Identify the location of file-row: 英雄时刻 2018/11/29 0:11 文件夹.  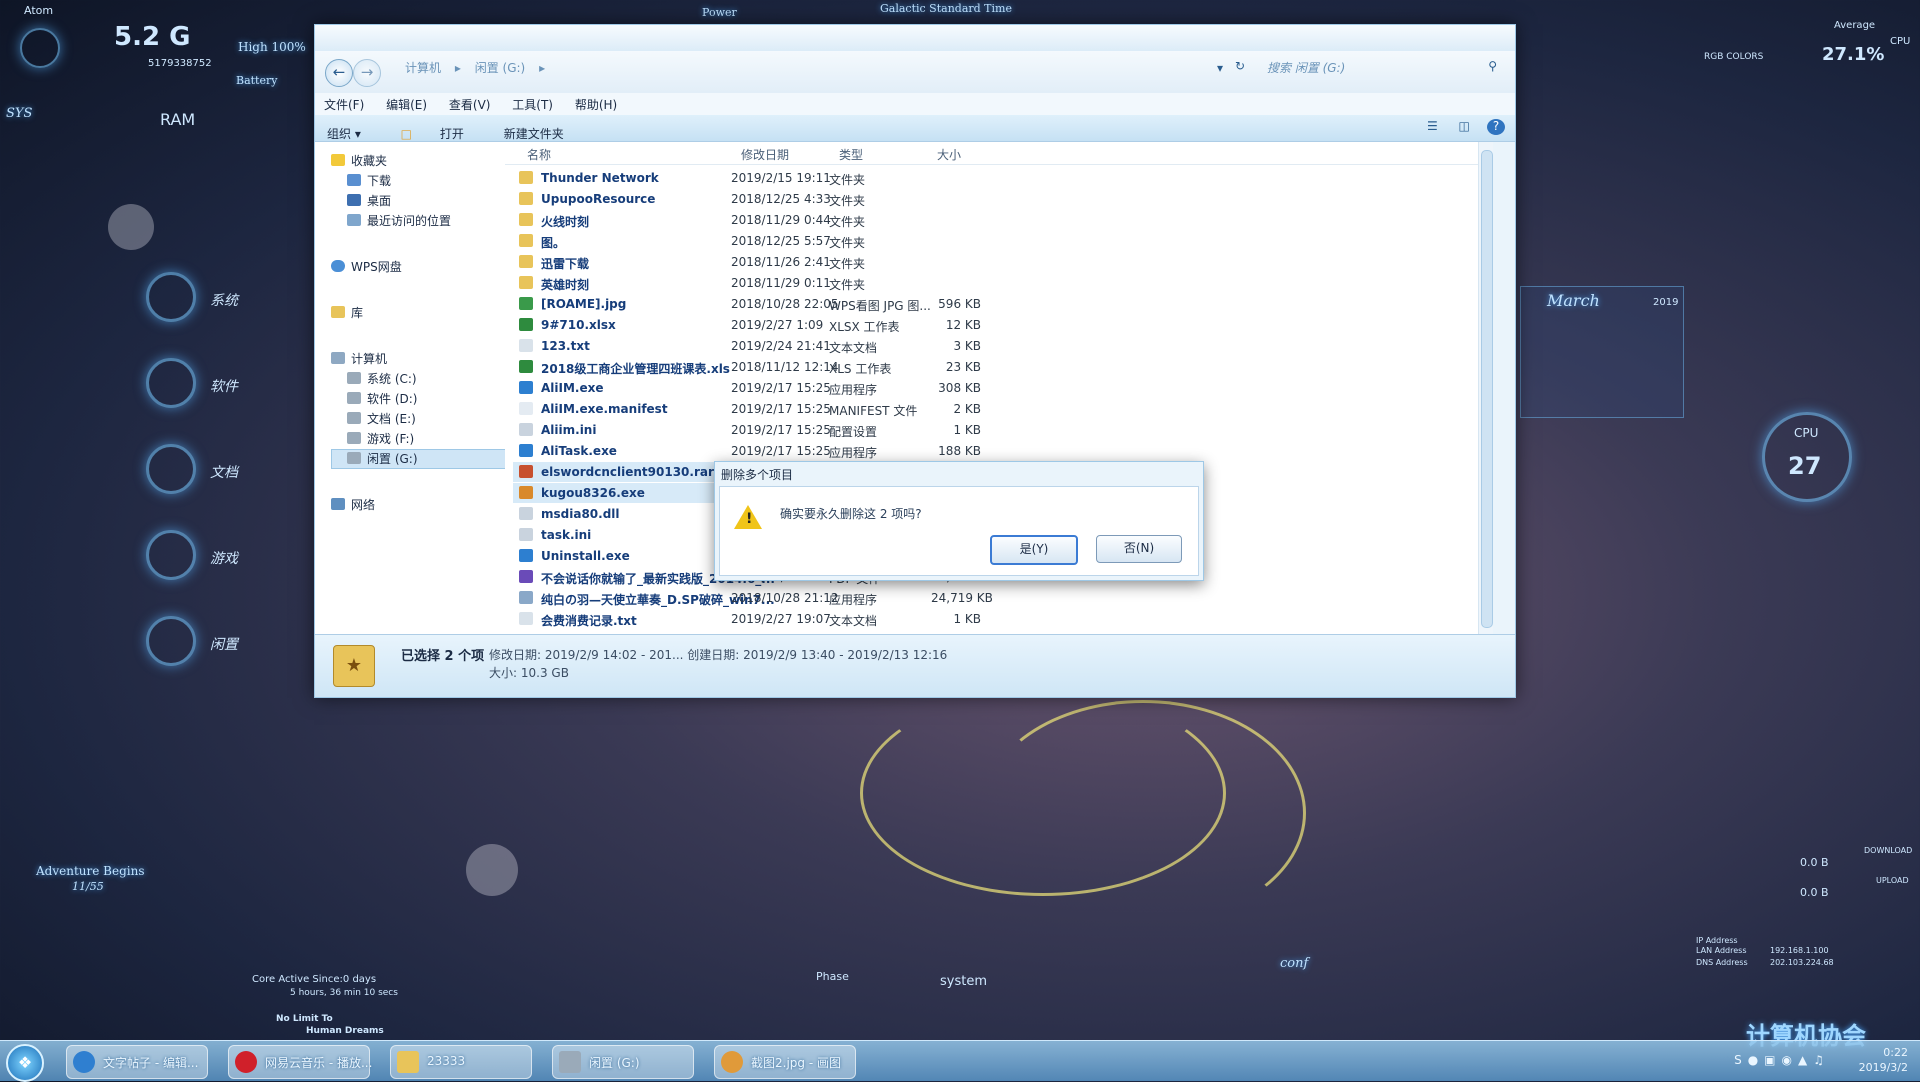
(743, 283).